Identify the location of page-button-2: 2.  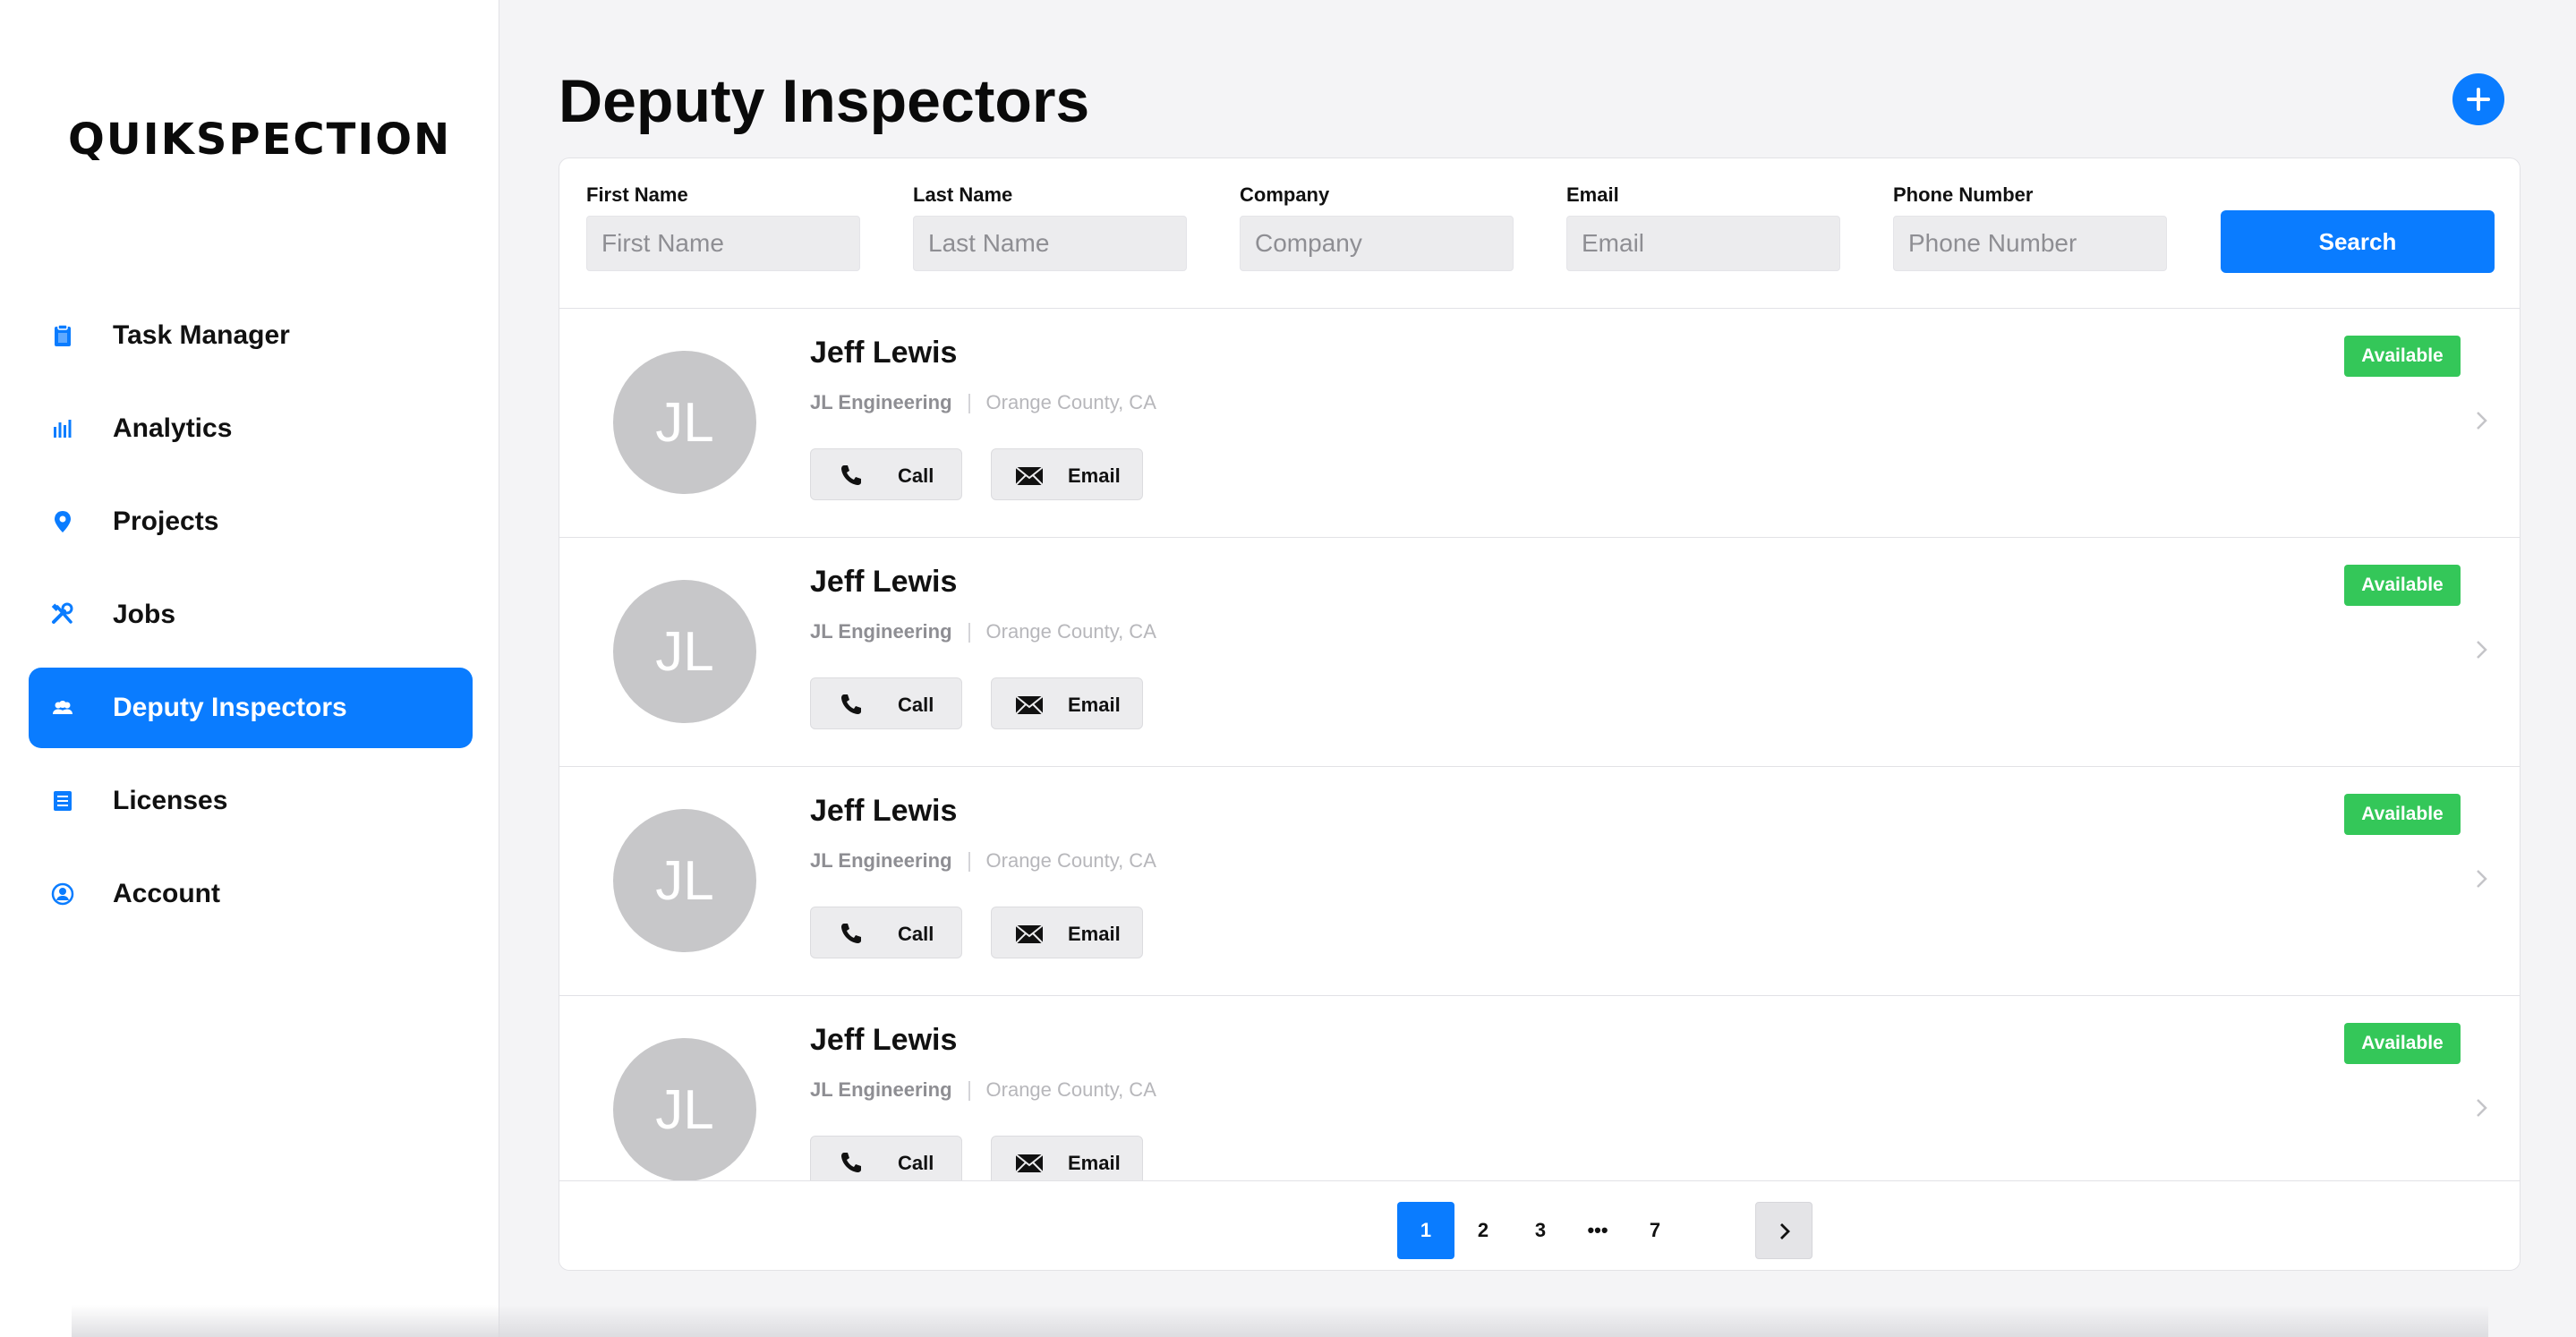
(1483, 1230).